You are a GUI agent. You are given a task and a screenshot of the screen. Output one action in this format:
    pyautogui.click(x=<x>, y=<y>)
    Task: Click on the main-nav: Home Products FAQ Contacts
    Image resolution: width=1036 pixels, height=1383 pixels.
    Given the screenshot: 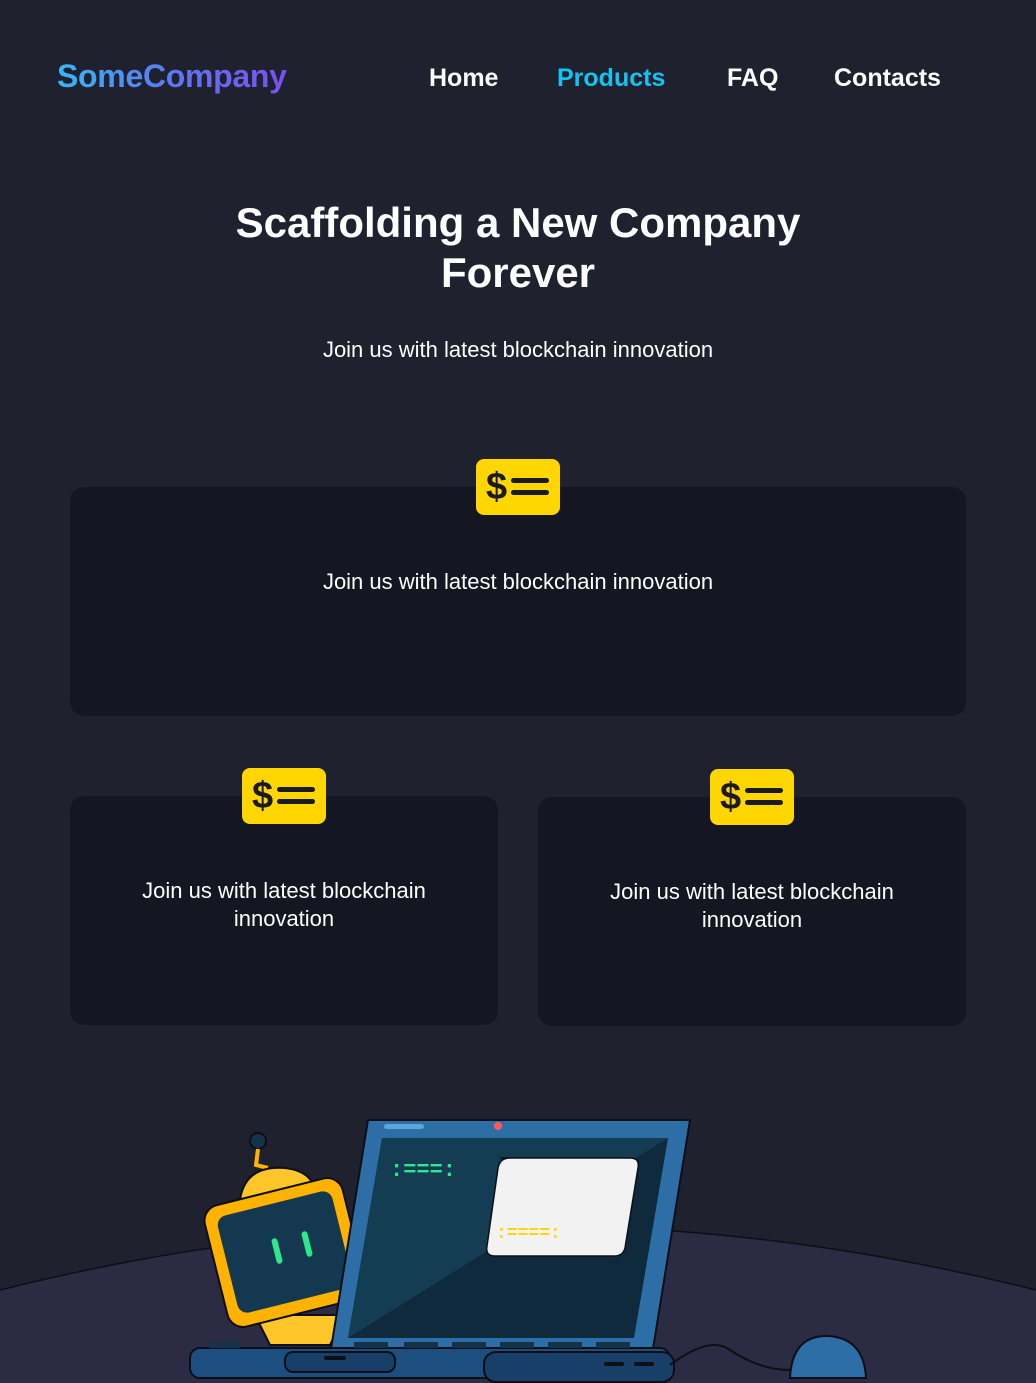 What is the action you would take?
    pyautogui.click(x=518, y=81)
    